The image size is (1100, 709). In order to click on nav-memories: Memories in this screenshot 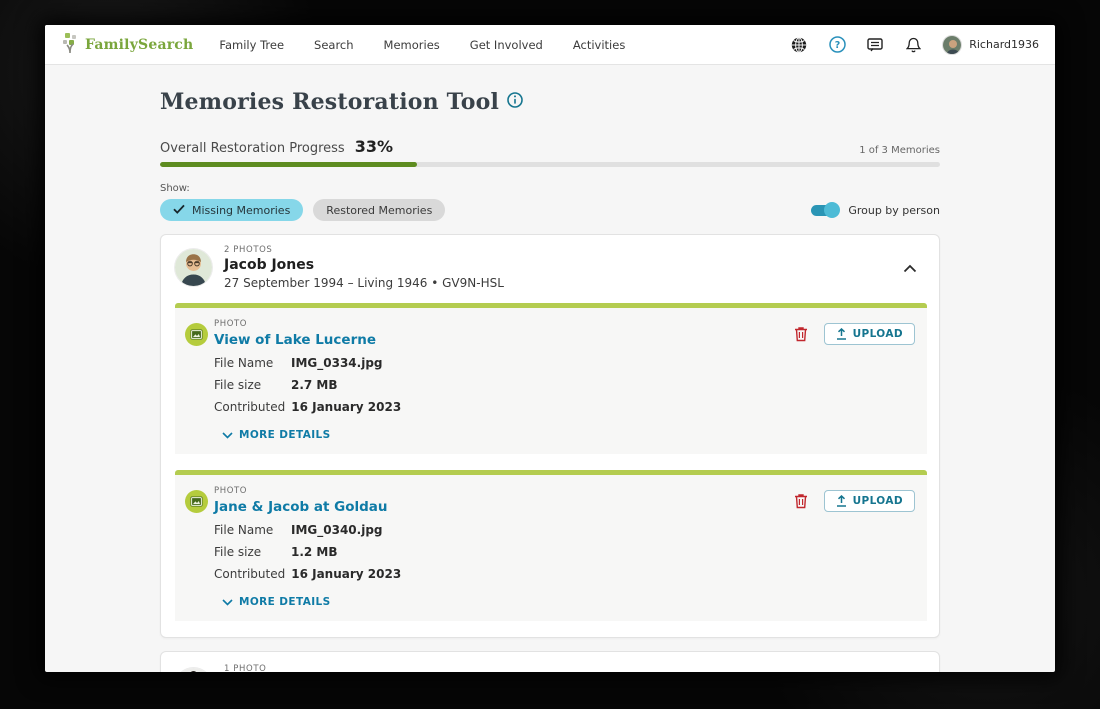, I will do `click(412, 45)`.